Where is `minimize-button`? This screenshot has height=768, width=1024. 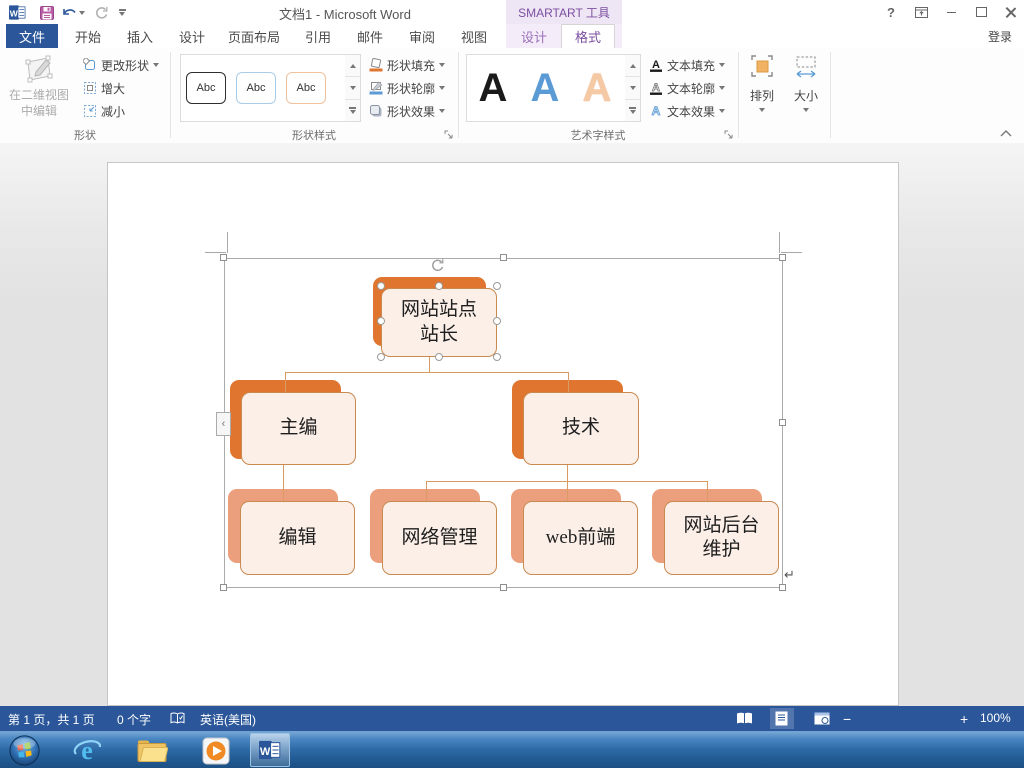
minimize-button is located at coordinates (951, 12).